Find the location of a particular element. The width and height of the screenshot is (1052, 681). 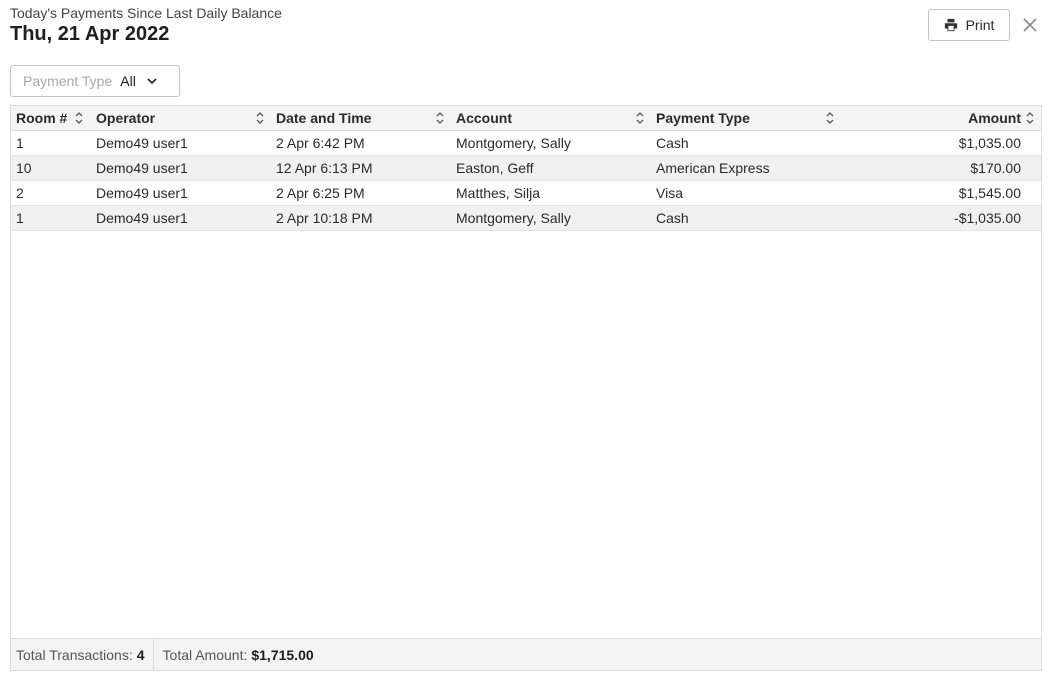

column-header-payment-type: Payment Type is located at coordinates (746, 118).